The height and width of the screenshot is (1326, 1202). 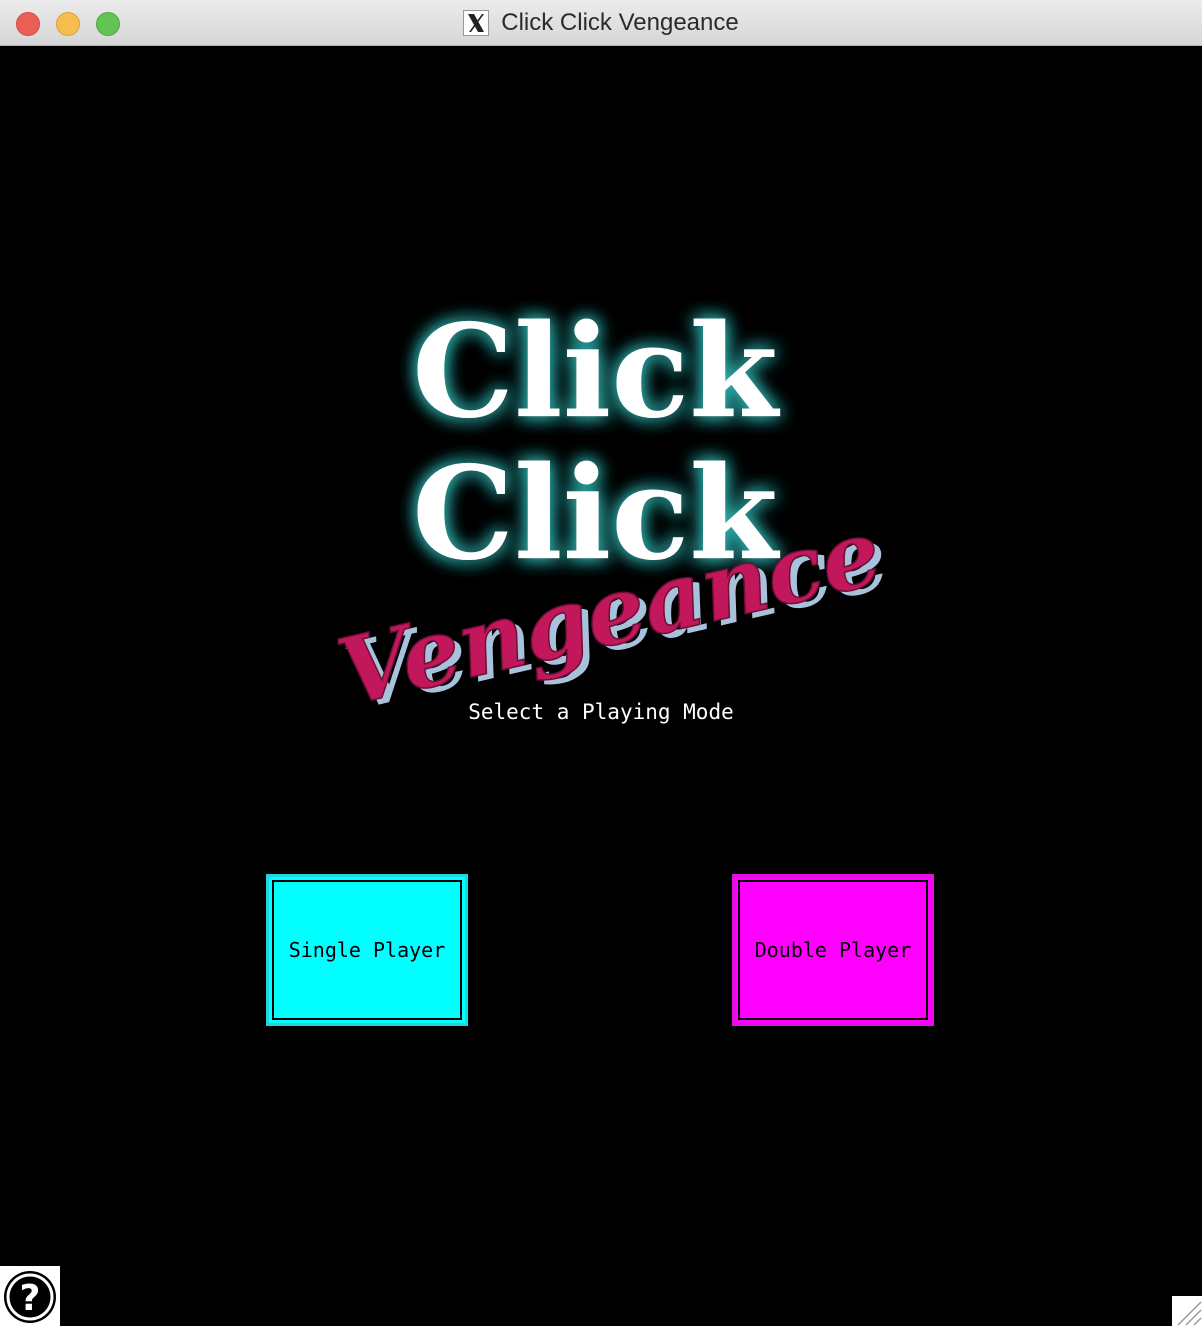 I want to click on title-bar: Click Click Vengeance, so click(x=601, y=23).